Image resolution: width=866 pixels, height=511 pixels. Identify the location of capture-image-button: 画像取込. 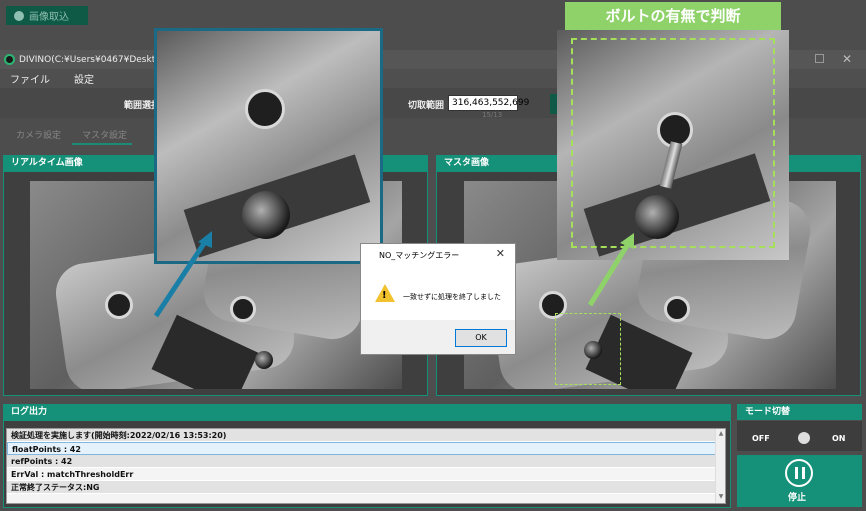
(47, 15).